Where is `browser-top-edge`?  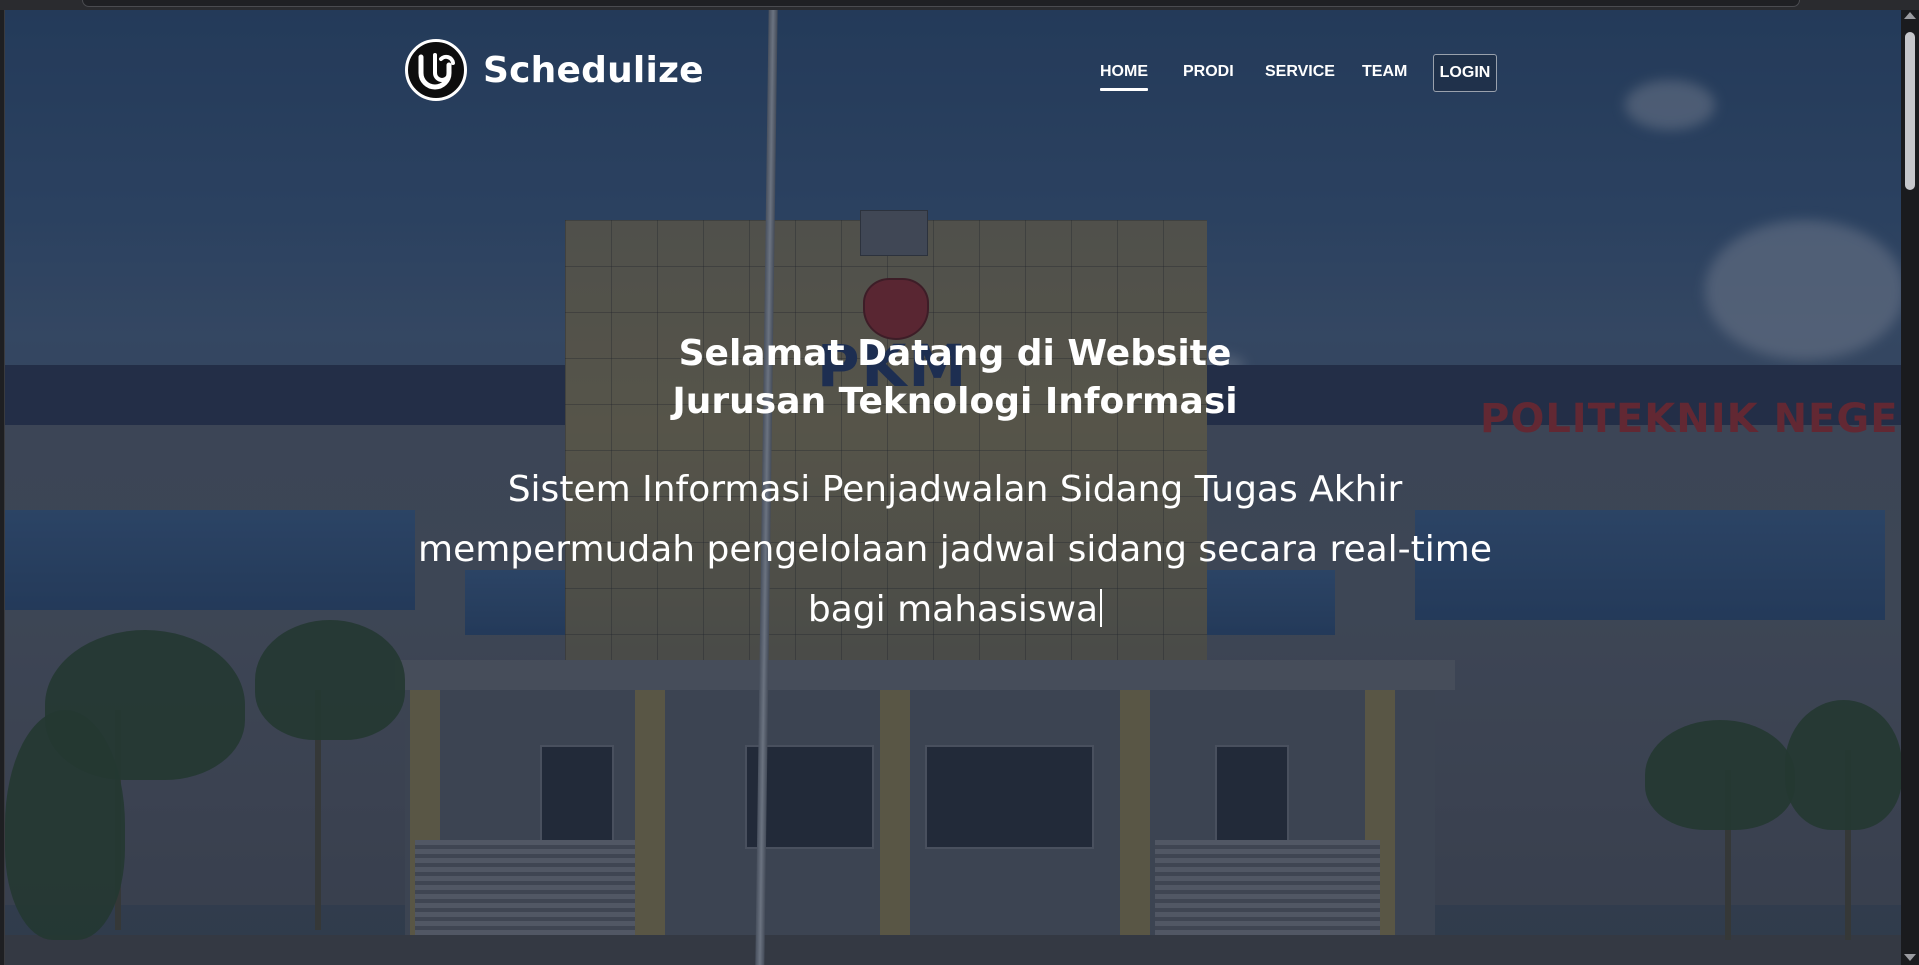
browser-top-edge is located at coordinates (959, 5).